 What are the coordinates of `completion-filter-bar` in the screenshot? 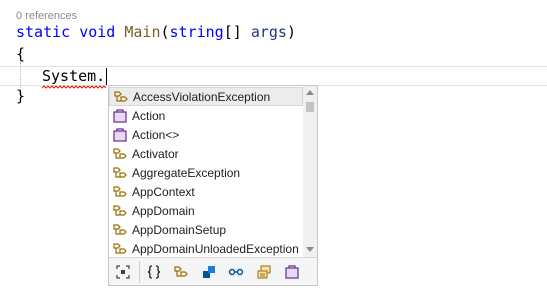 It's located at (213, 271).